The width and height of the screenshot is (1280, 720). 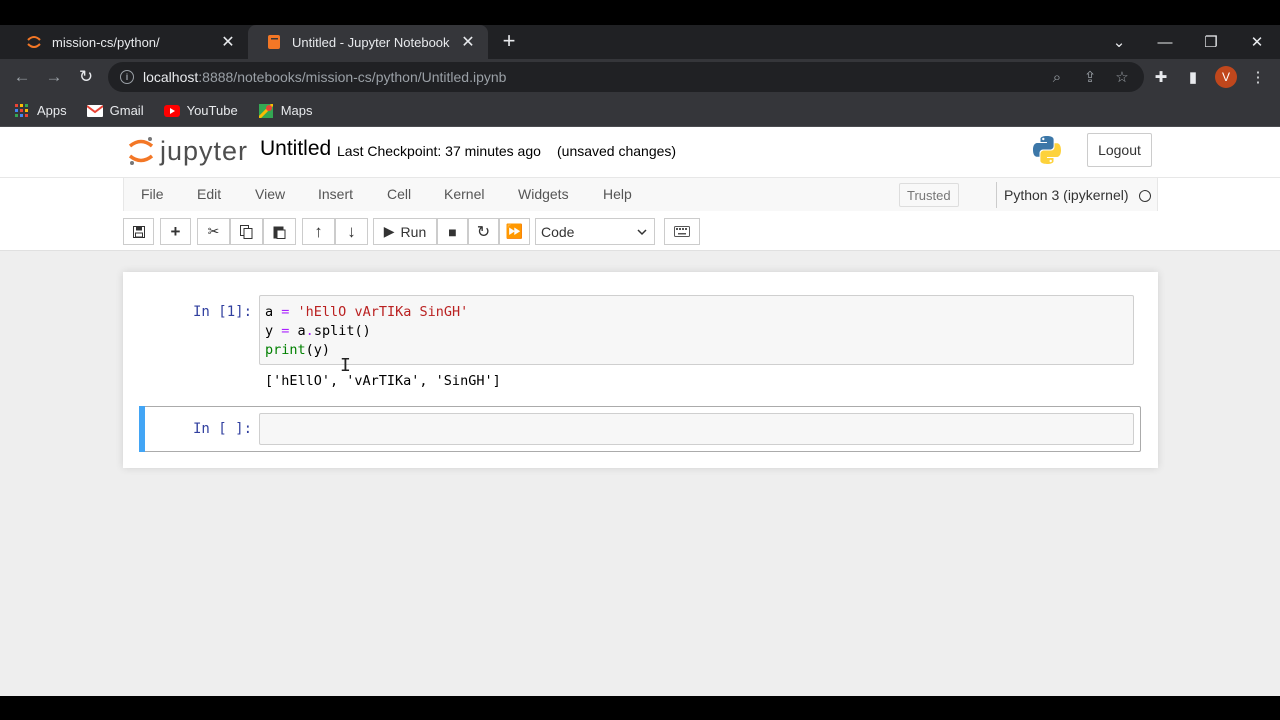 What do you see at coordinates (1057, 77) in the screenshot?
I see `zoom-icon: ⌕` at bounding box center [1057, 77].